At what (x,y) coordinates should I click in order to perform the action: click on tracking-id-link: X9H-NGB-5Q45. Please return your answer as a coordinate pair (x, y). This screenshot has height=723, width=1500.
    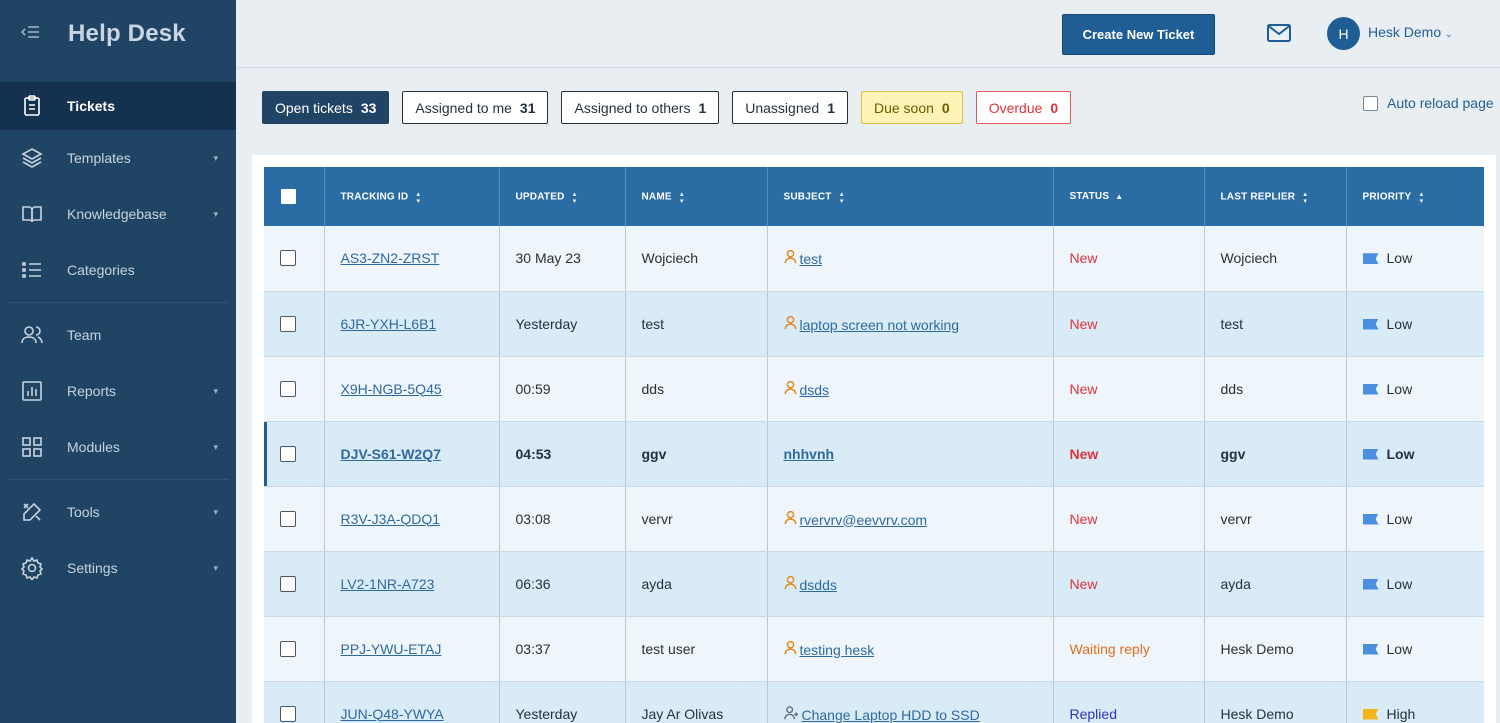
    Looking at the image, I should click on (391, 389).